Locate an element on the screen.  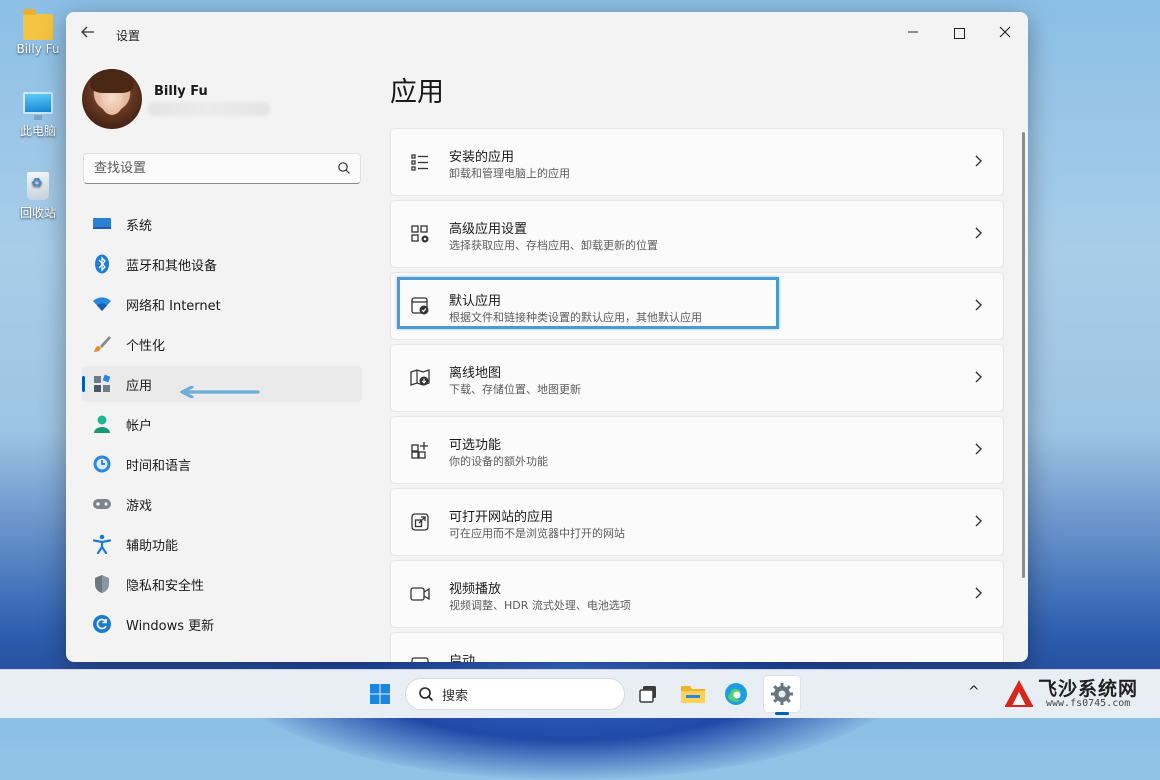
close-button is located at coordinates (1005, 33).